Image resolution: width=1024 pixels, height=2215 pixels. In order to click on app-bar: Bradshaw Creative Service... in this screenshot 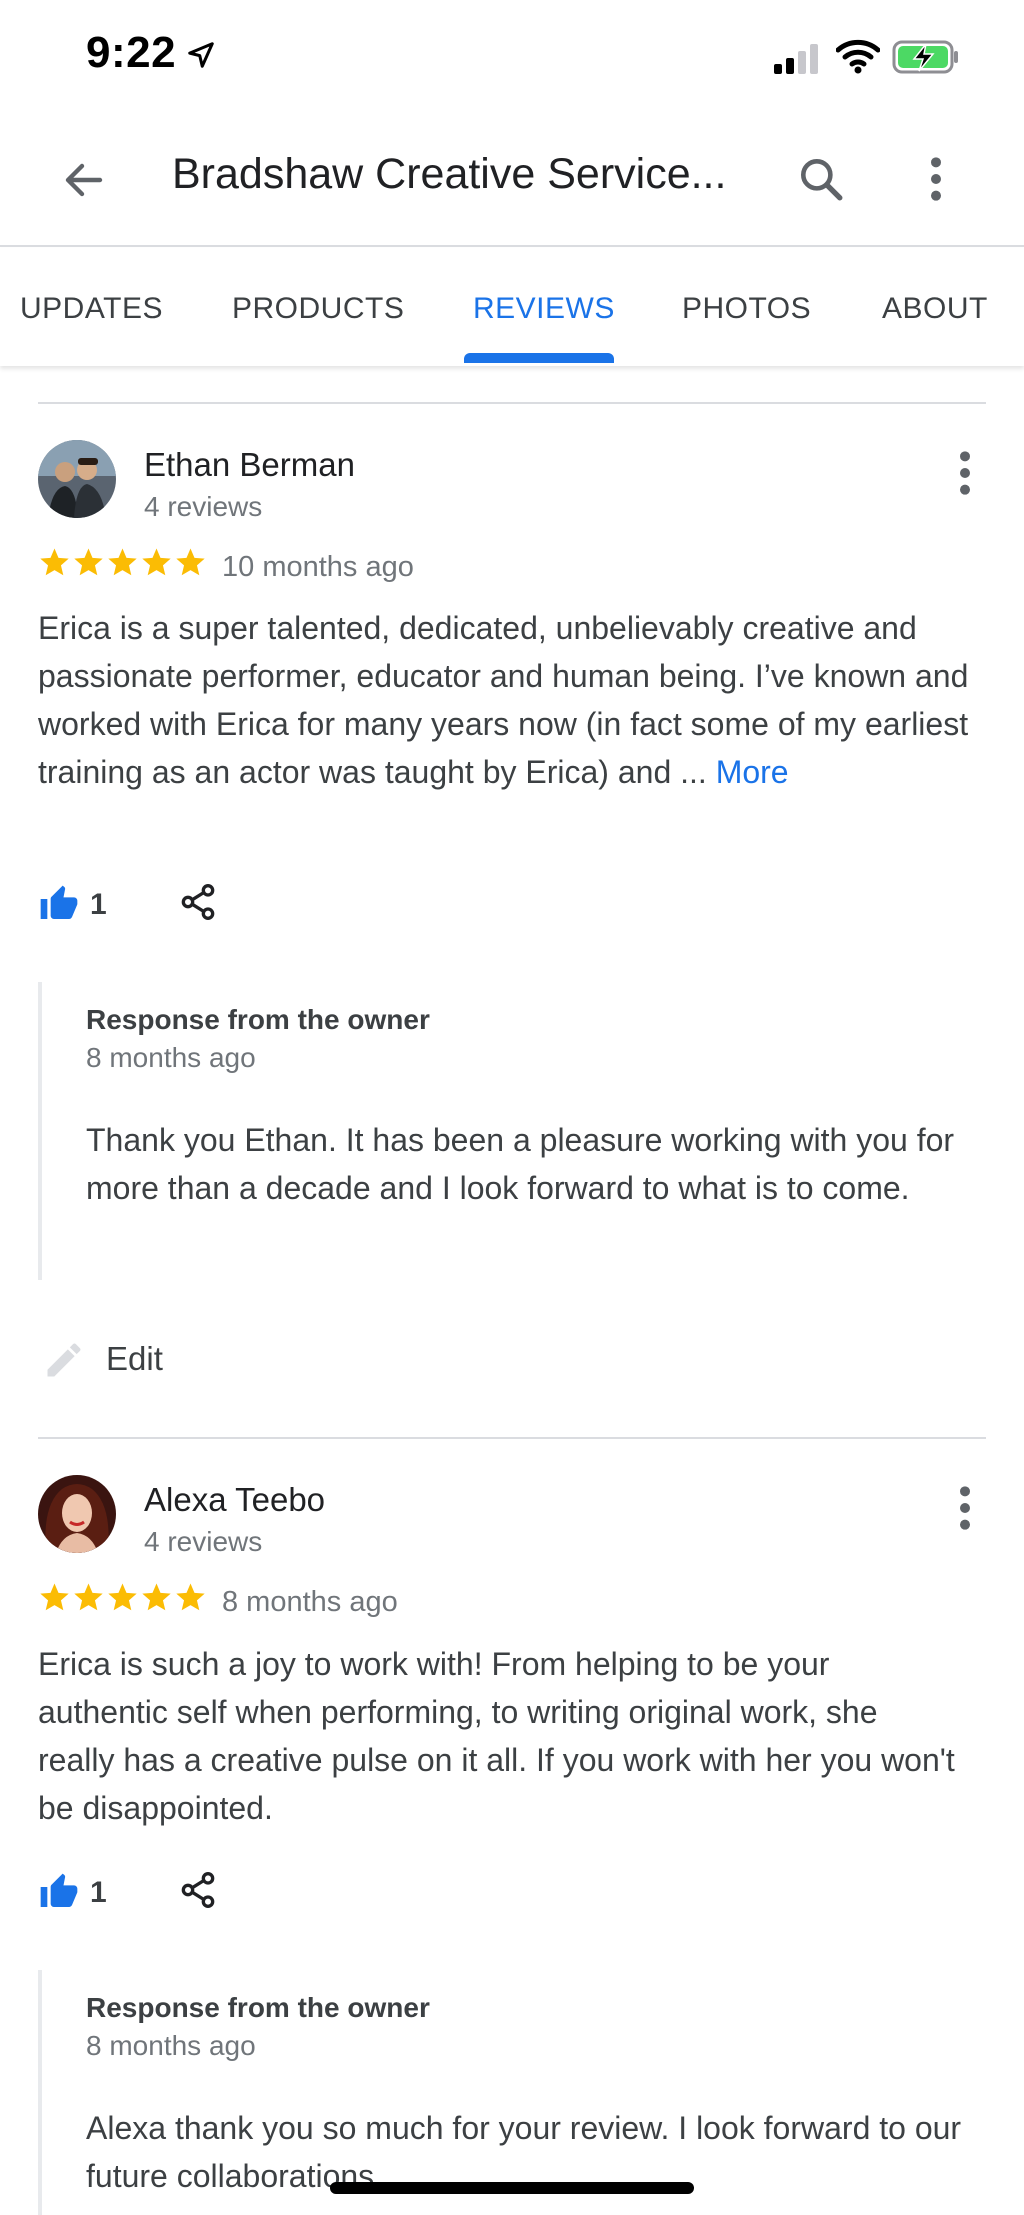, I will do `click(512, 178)`.